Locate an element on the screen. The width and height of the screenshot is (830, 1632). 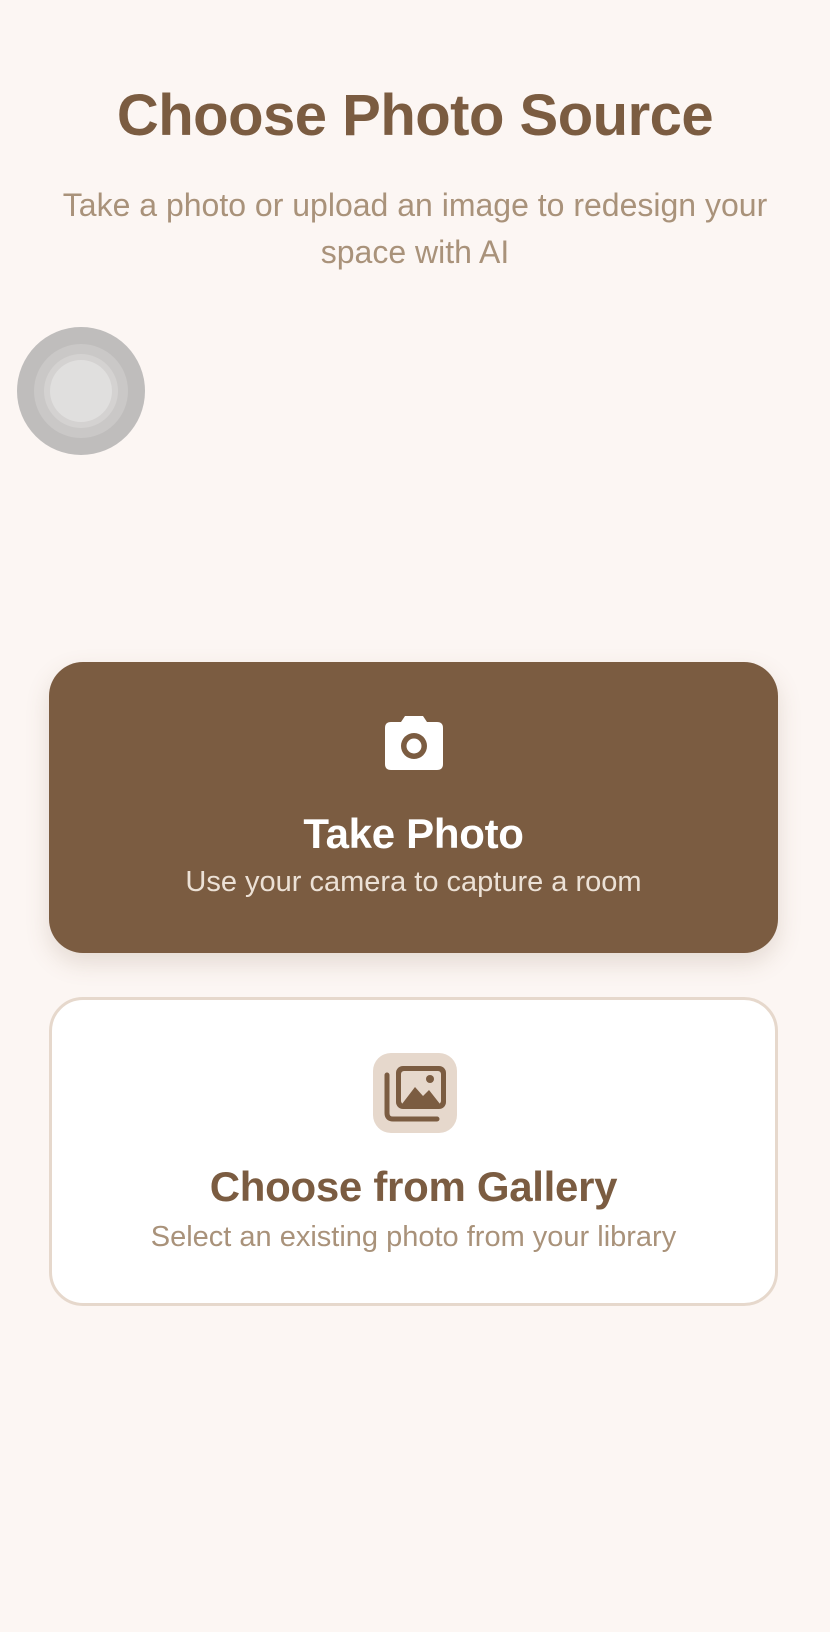
camera-icon is located at coordinates (414, 743).